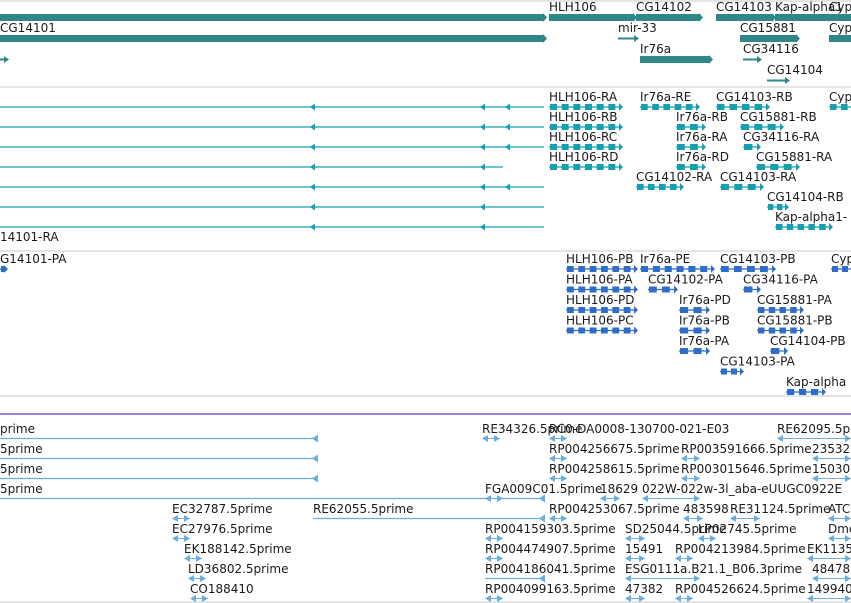 Image resolution: width=851 pixels, height=603 pixels. Describe the element at coordinates (238, 552) in the screenshot. I see `est-feature-ek188142-5prime: EK188142.5prime` at that location.